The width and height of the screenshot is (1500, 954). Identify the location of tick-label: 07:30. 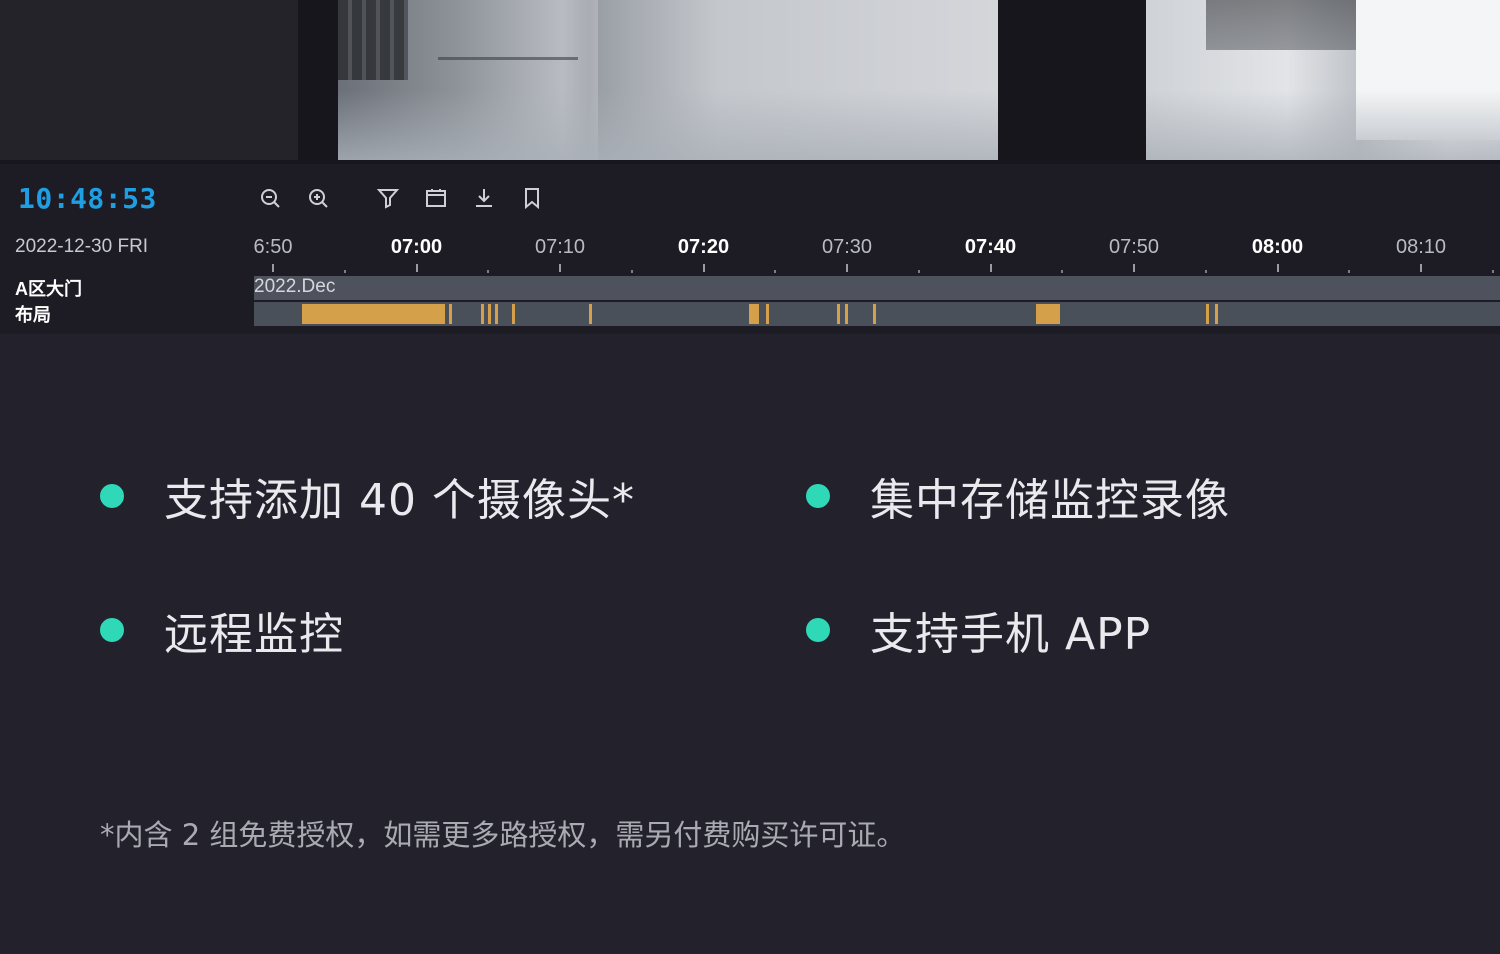
(847, 247).